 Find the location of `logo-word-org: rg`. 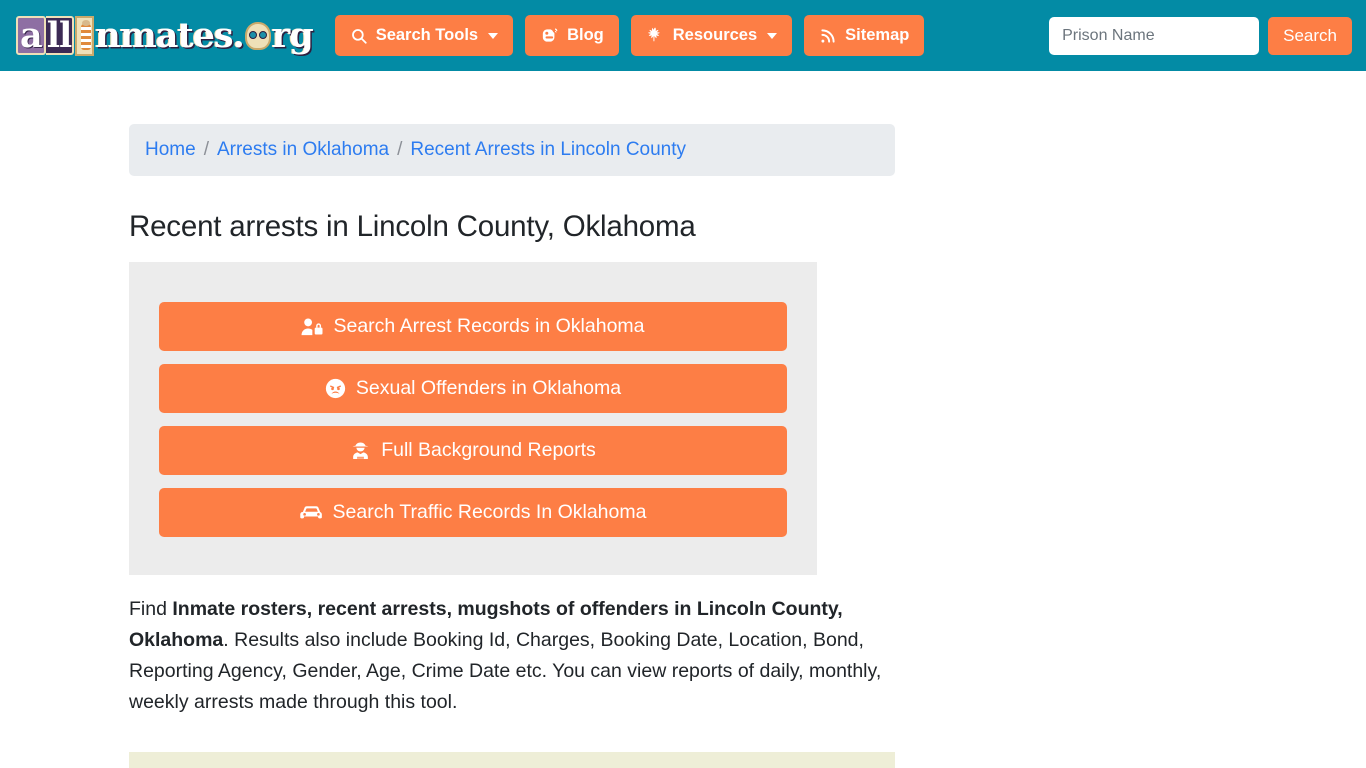

logo-word-org: rg is located at coordinates (292, 35).